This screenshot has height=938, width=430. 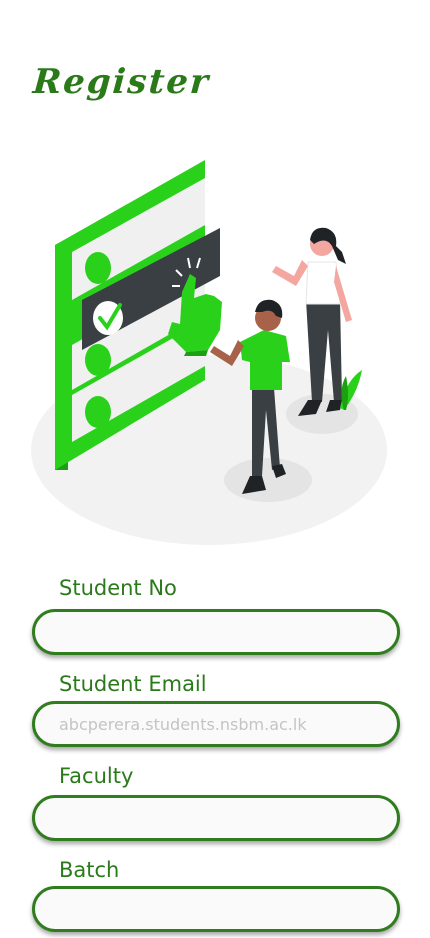 What do you see at coordinates (216, 818) in the screenshot?
I see `faculty-input` at bounding box center [216, 818].